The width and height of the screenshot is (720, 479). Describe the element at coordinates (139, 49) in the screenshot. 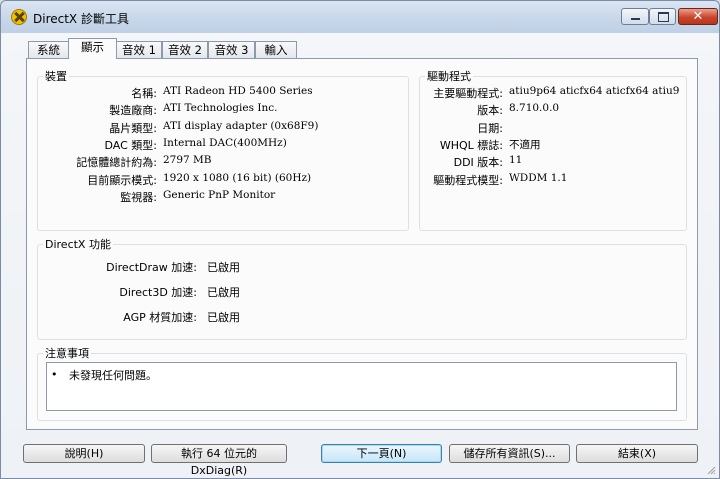

I see `tab-sound-1: 音效 1` at that location.